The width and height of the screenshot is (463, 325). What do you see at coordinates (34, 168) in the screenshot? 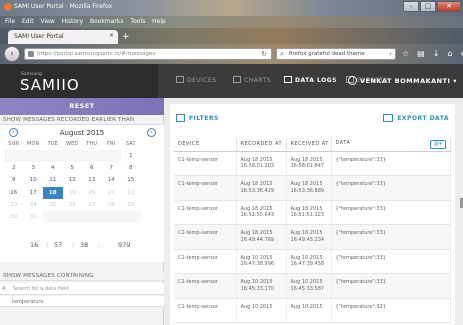
I see `calendar-day: 3` at bounding box center [34, 168].